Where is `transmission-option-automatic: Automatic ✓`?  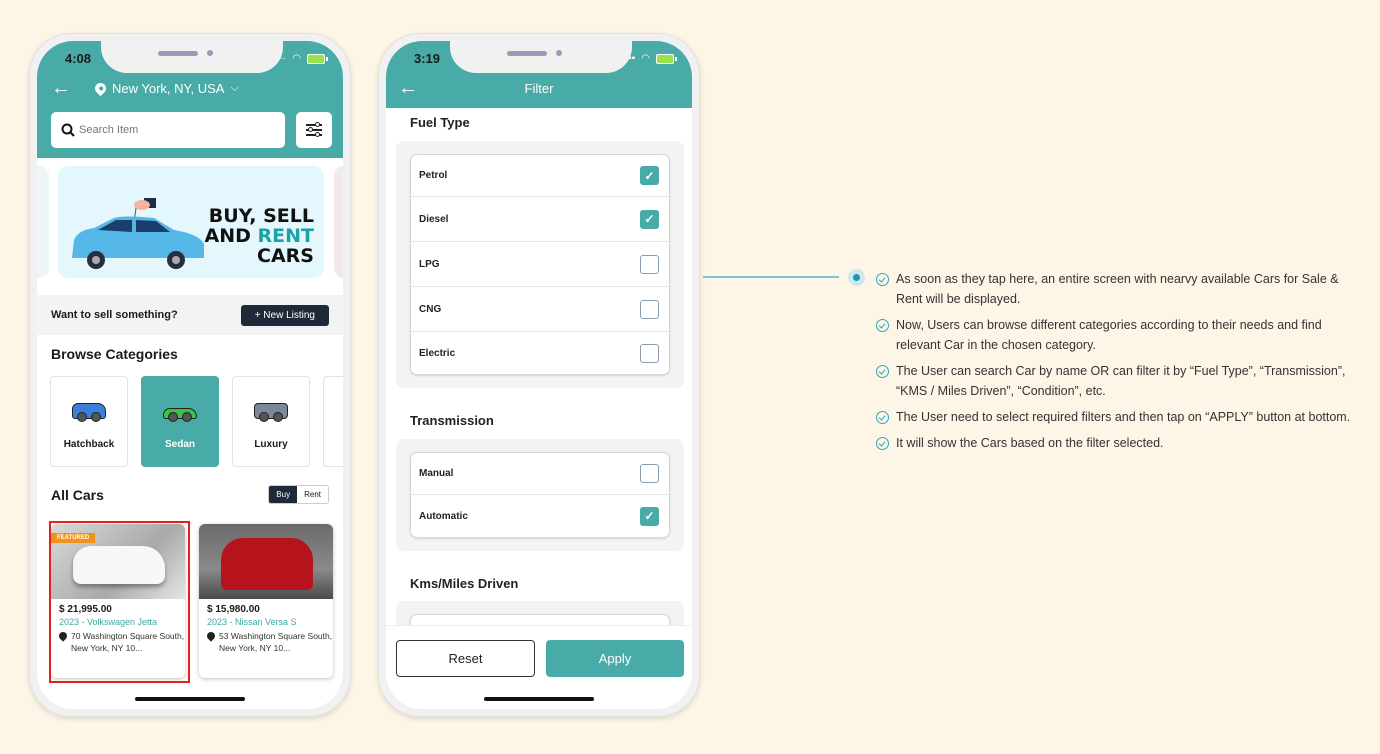 transmission-option-automatic: Automatic ✓ is located at coordinates (540, 516).